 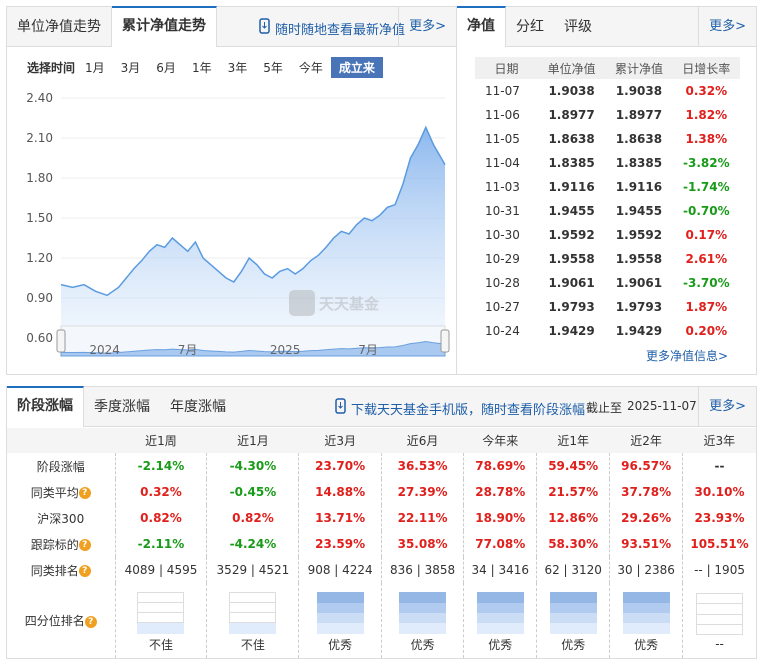 What do you see at coordinates (571, 283) in the screenshot?
I see `unit-nav: 1.9061` at bounding box center [571, 283].